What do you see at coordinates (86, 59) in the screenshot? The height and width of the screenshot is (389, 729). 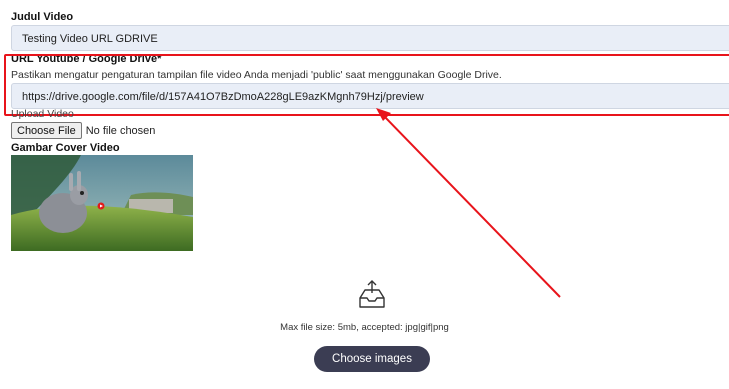 I see `url-field-label: URL Youtube / Google Drive*` at bounding box center [86, 59].